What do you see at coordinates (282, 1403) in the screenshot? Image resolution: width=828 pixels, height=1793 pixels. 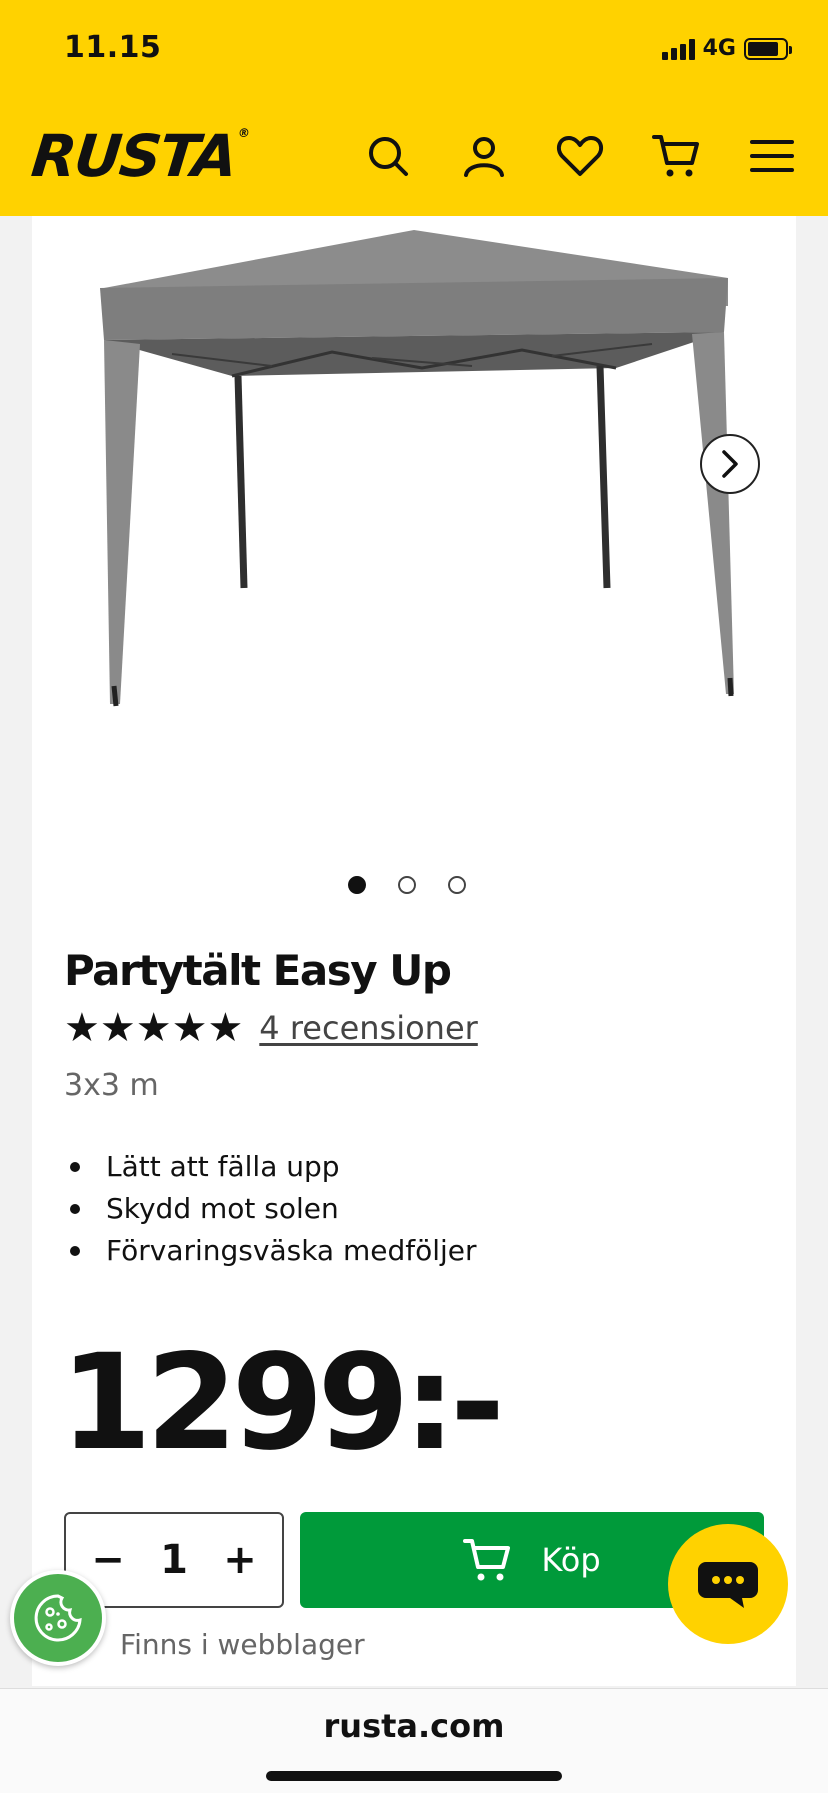 I see `product-price: 1299:-` at bounding box center [282, 1403].